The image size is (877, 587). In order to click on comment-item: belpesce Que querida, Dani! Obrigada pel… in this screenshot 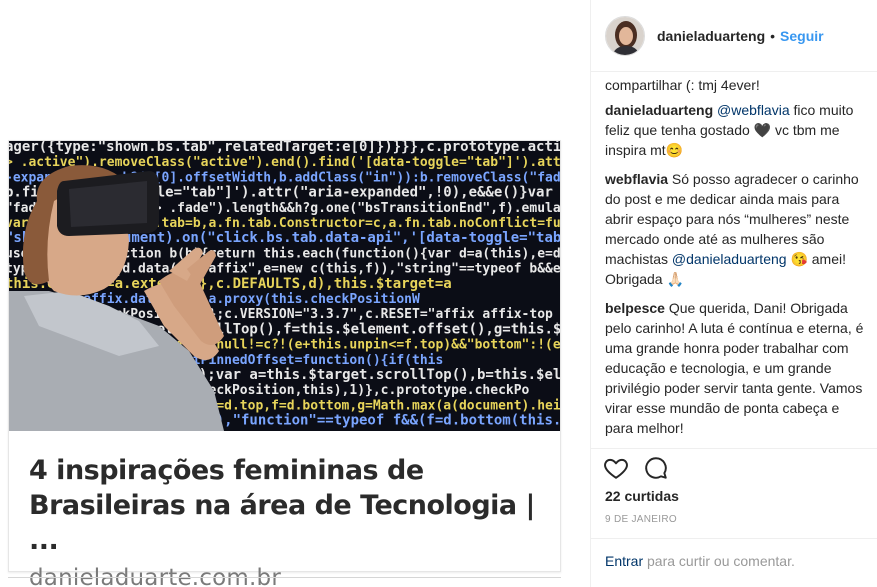, I will do `click(738, 368)`.